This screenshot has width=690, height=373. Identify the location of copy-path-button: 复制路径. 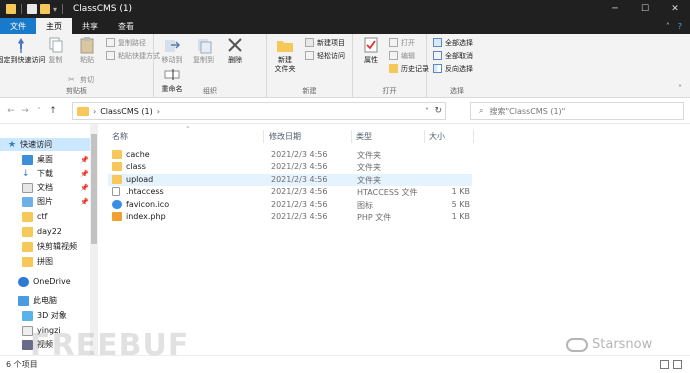
(133, 42).